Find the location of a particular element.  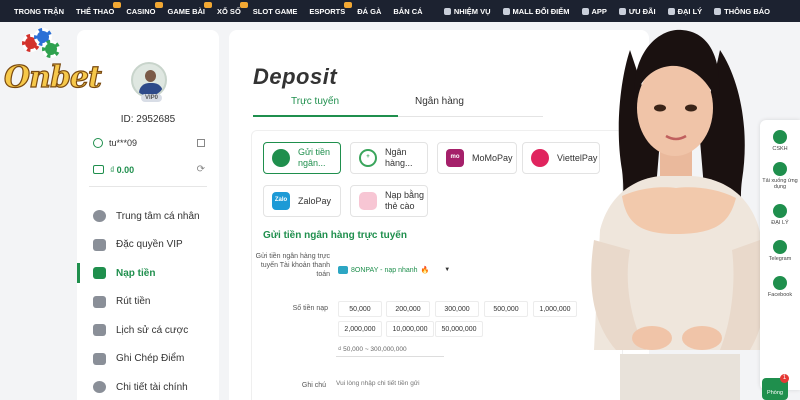

rail-cskh: CSKH is located at coordinates (780, 141).